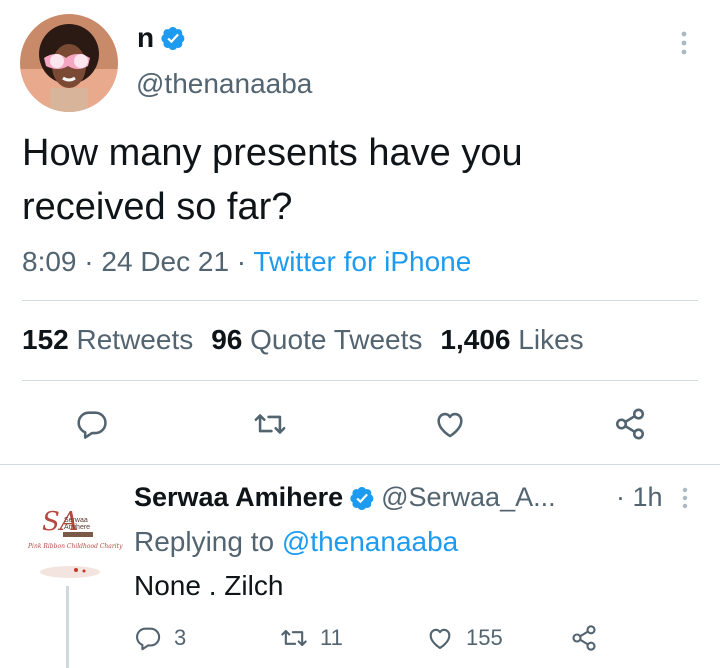  Describe the element at coordinates (165, 261) in the screenshot. I see `tweet-date: 24 Dec 21` at that location.